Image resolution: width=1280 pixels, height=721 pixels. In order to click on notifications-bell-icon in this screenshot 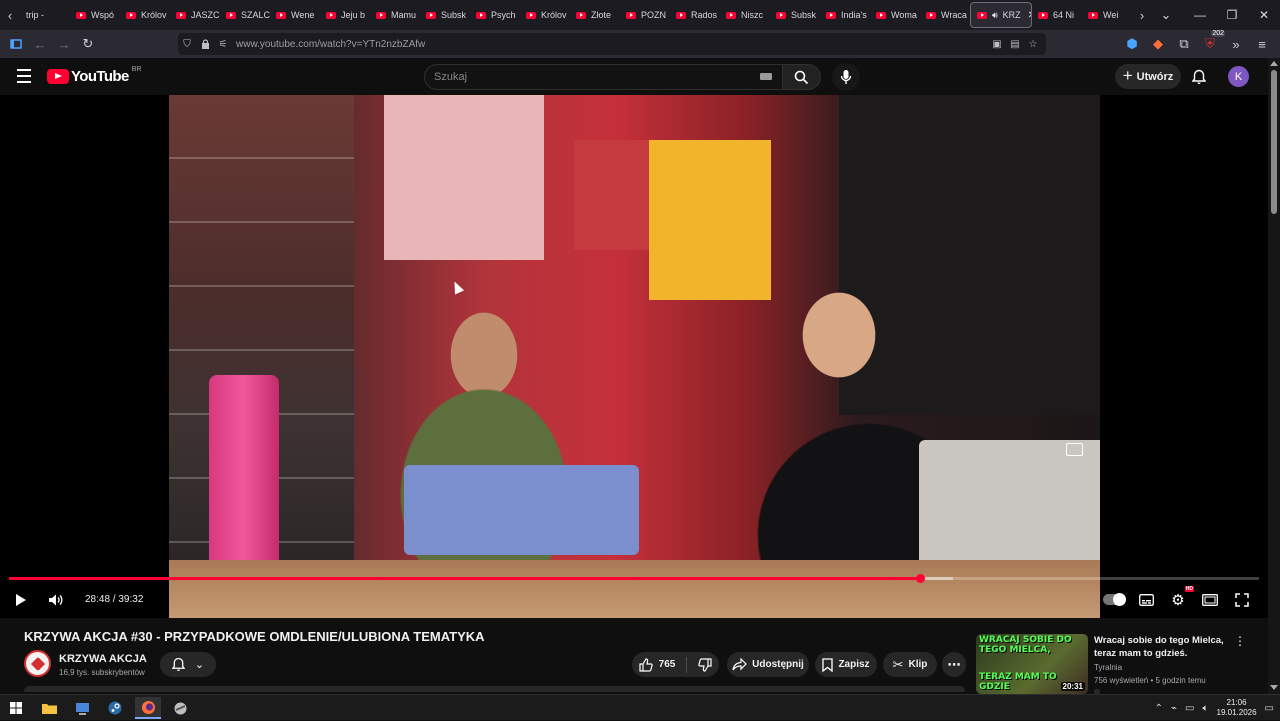, I will do `click(1199, 77)`.